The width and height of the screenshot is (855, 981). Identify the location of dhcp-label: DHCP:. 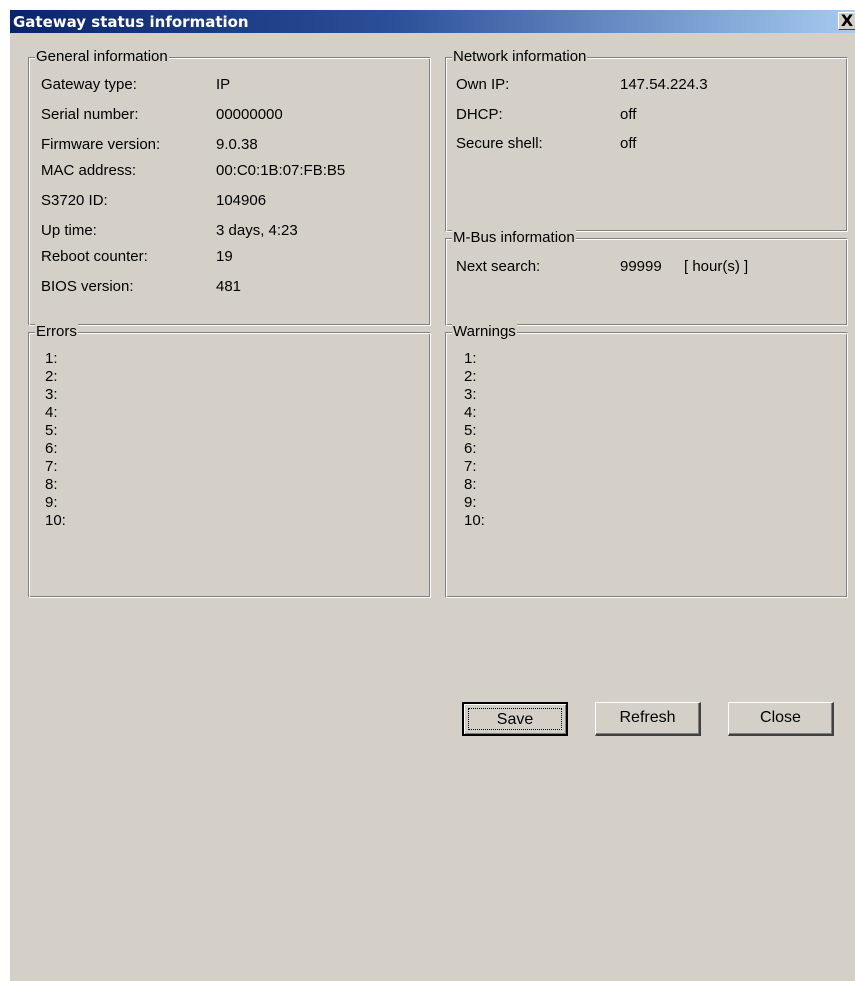
(479, 114).